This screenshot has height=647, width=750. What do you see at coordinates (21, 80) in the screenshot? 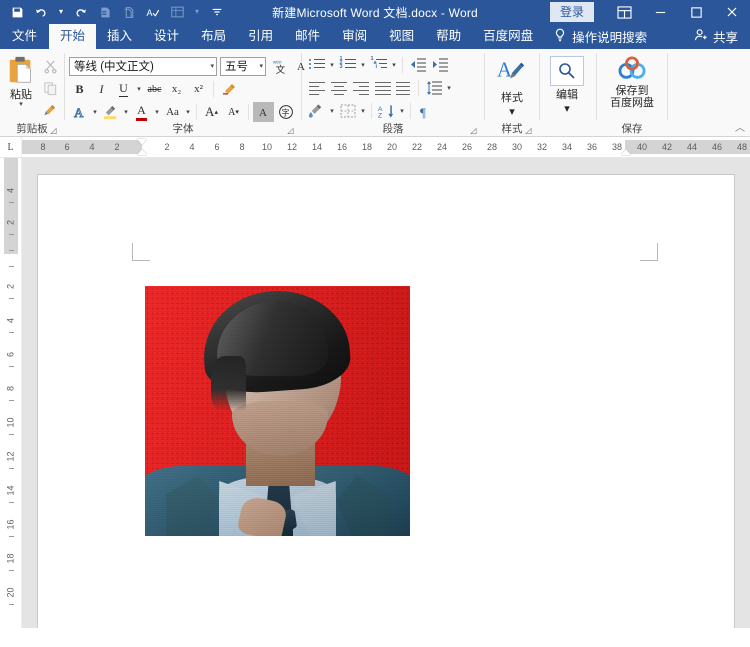
I see `paste-button: 粘贴 ▾` at bounding box center [21, 80].